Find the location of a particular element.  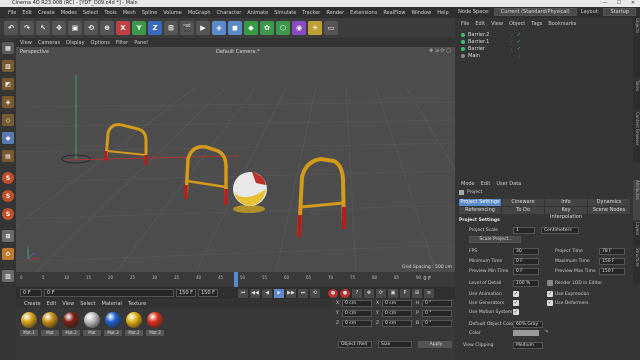

toolbar-button-14: ◼ is located at coordinates (235, 28).